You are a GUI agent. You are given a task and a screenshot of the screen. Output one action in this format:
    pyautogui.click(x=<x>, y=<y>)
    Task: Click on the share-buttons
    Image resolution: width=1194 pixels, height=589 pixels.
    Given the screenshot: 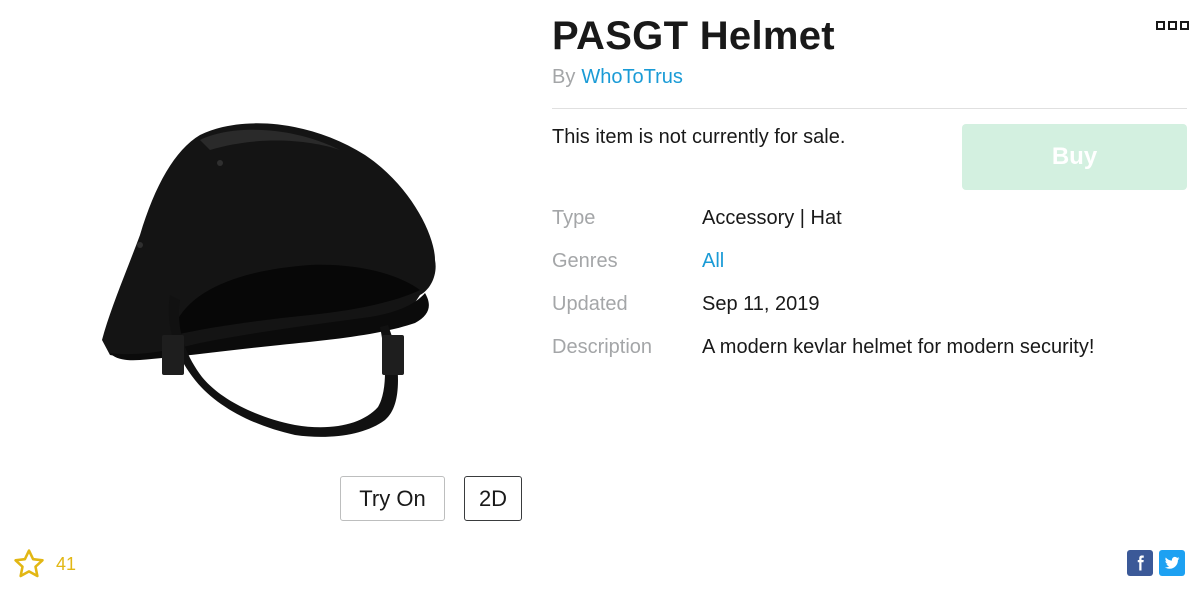 What is the action you would take?
    pyautogui.click(x=1156, y=563)
    